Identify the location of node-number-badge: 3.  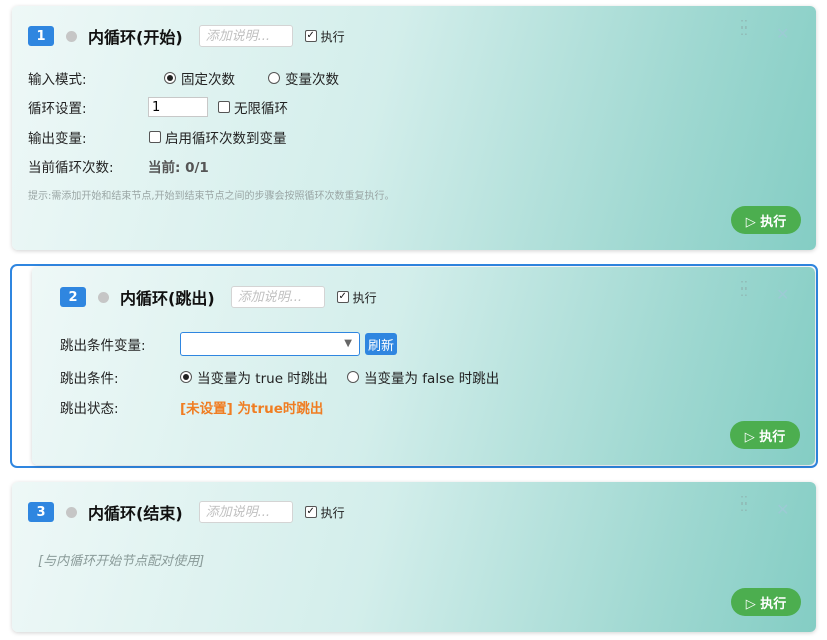
(41, 512).